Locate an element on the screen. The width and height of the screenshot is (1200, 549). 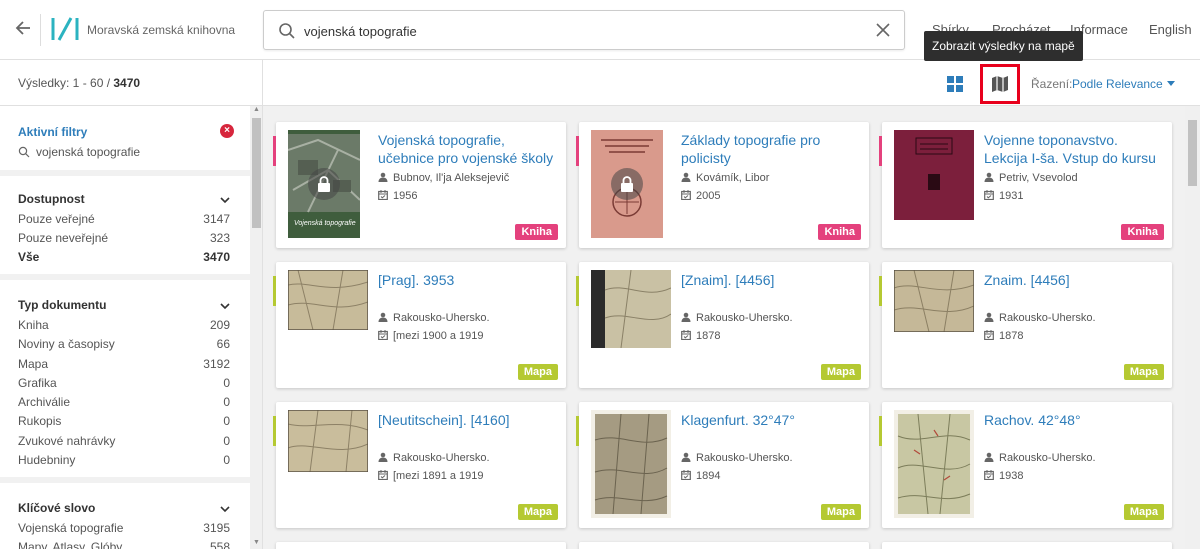
search-box is located at coordinates (584, 30).